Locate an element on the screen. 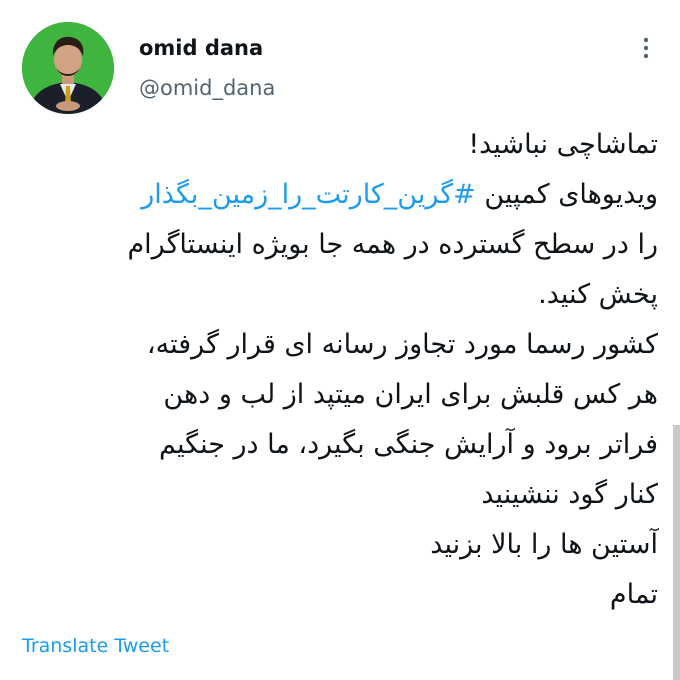 The height and width of the screenshot is (680, 680). avatar-photo is located at coordinates (68, 68).